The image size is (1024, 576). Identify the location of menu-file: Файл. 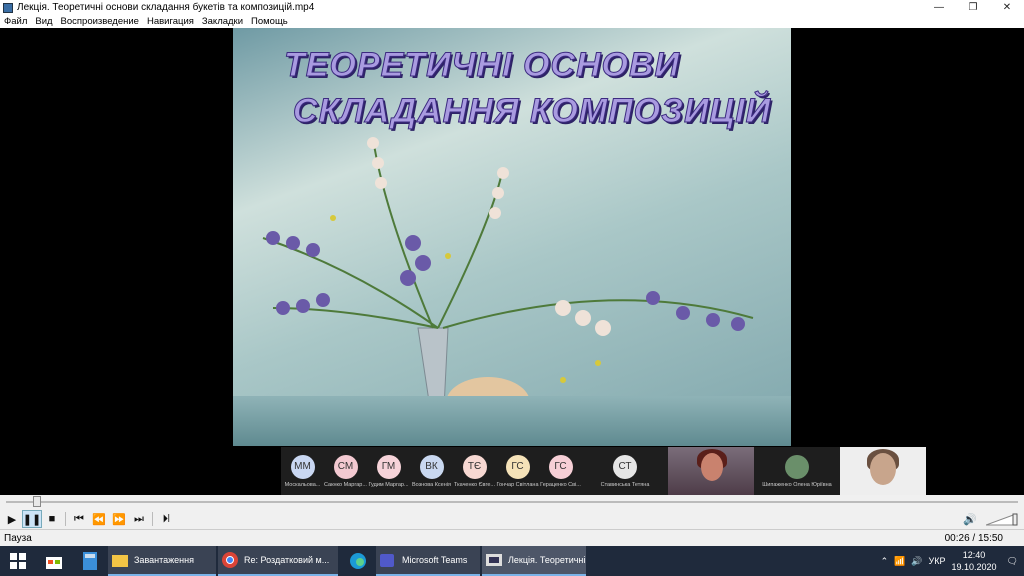
(15, 21).